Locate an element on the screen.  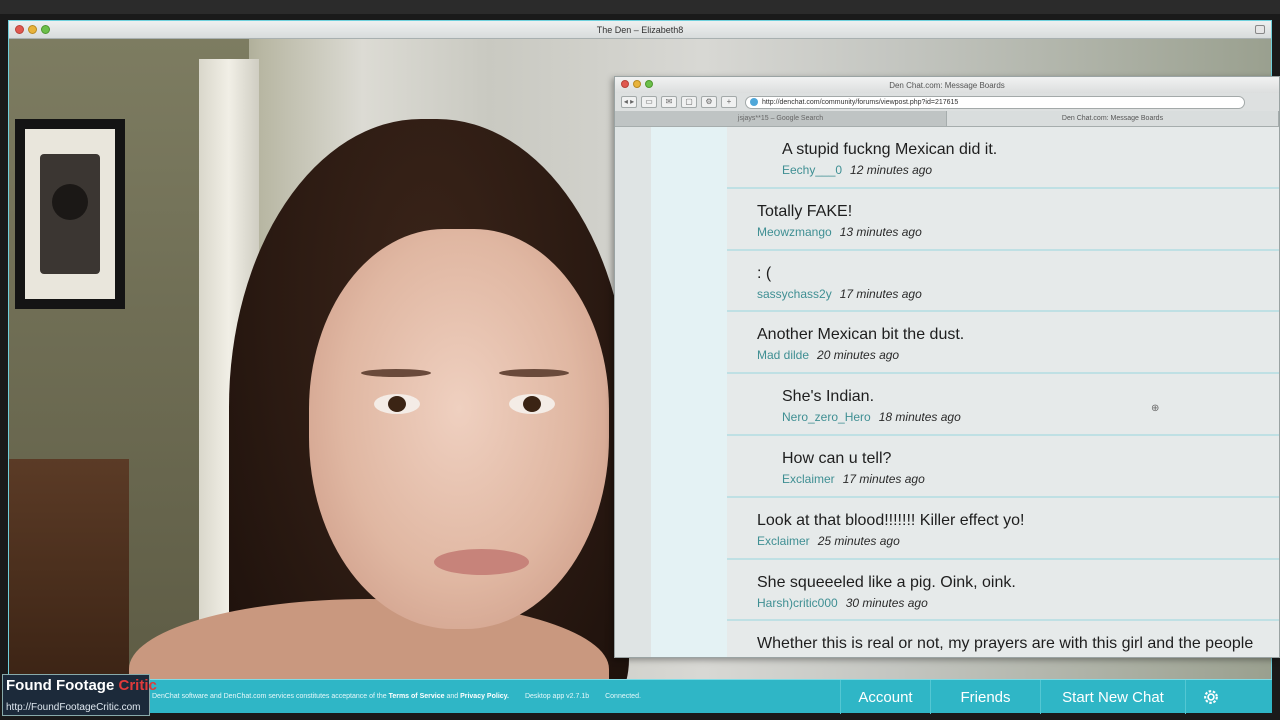
tab-google-search: jsjays**15 – Google Search is located at coordinates (781, 118).